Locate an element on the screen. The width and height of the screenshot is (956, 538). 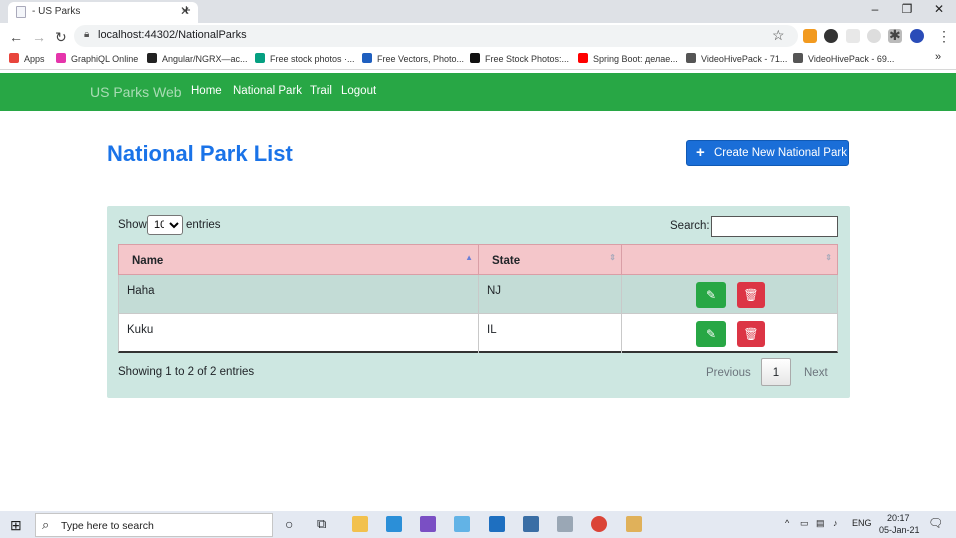
nav-link-home: Home is located at coordinates (206, 91).